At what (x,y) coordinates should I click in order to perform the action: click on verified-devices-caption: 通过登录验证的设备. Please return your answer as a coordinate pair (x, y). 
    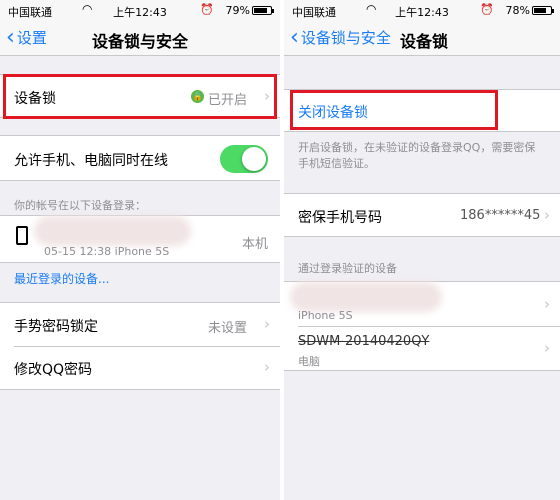
    Looking at the image, I should click on (347, 268).